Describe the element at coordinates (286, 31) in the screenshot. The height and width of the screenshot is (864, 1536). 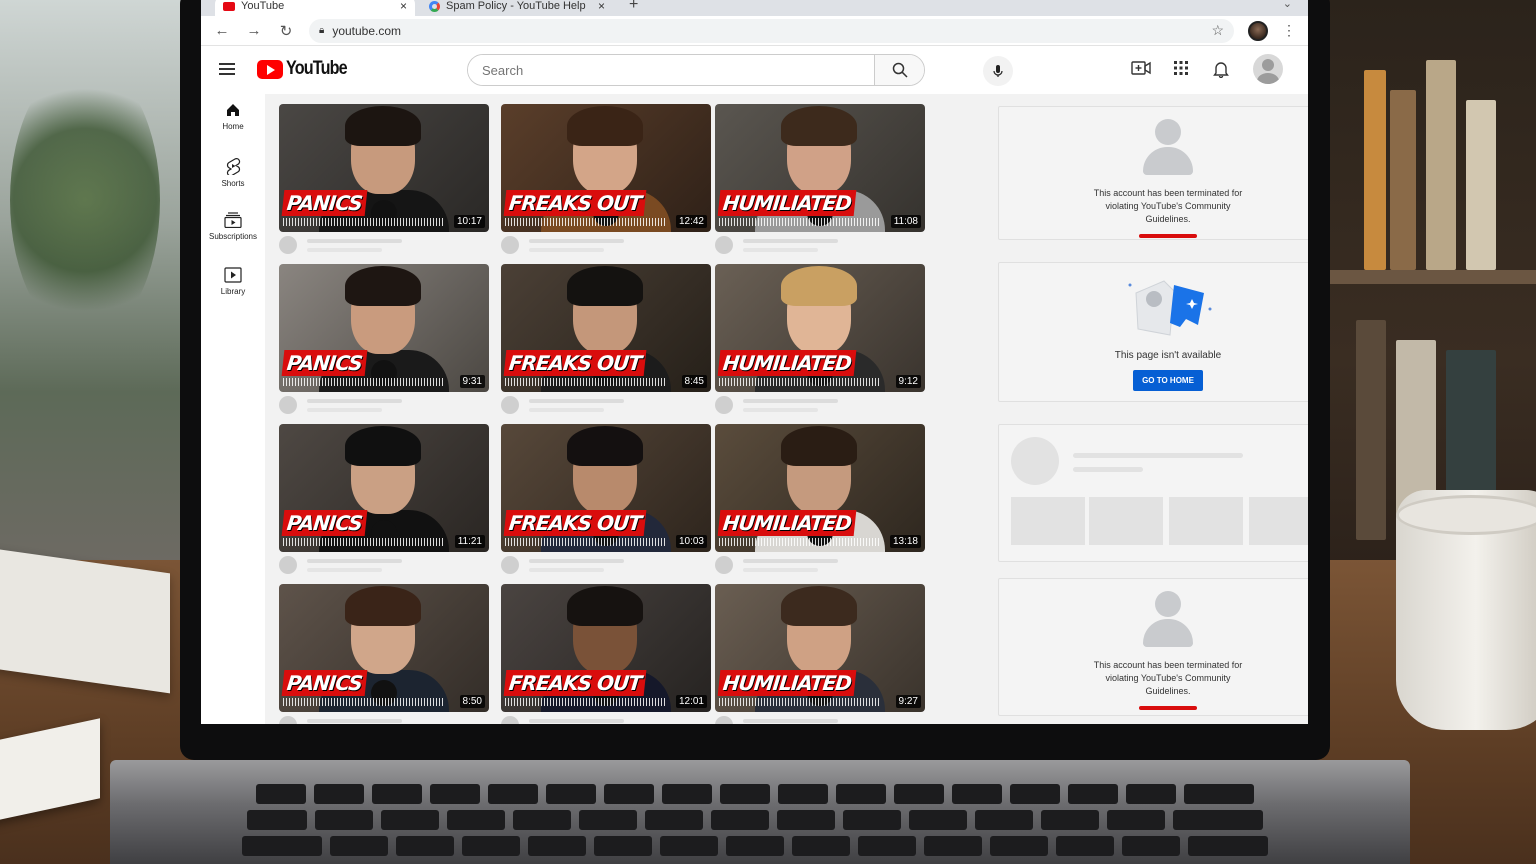
I see `reload-icon: ↻` at that location.